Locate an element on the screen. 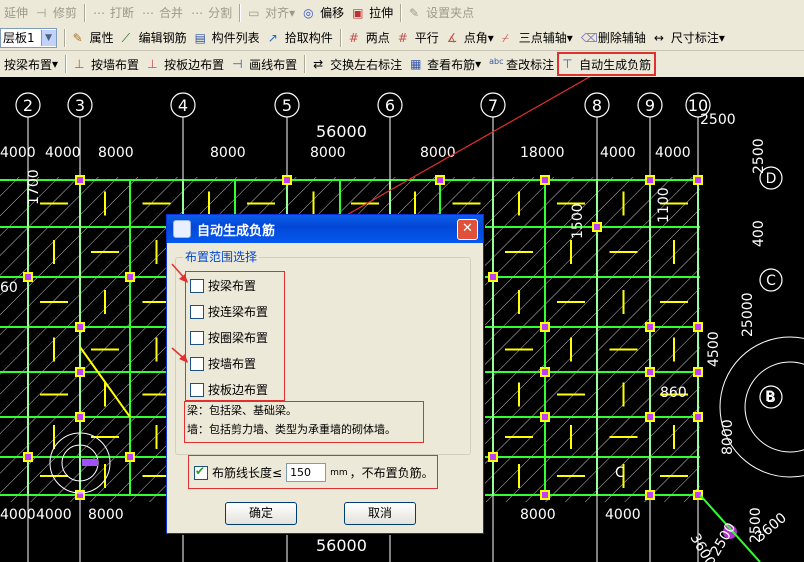 The width and height of the screenshot is (804, 562). offset-button: ◎ 偏移 is located at coordinates (323, 13).